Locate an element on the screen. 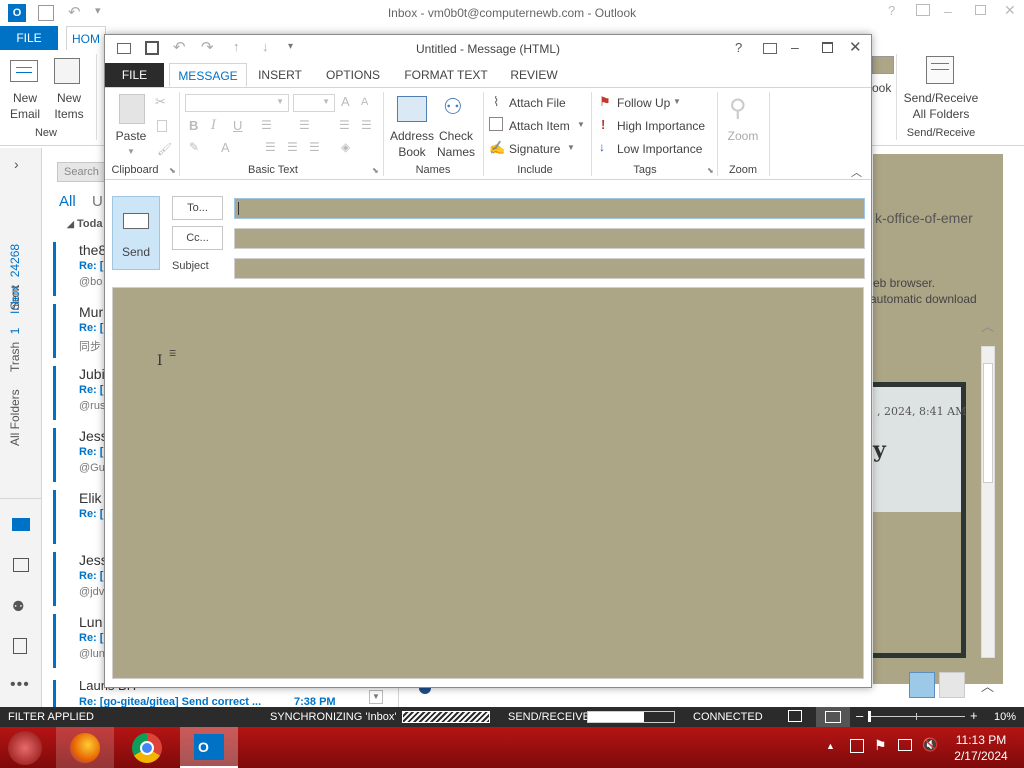 This screenshot has height=768, width=1024. shrink-font-icon: A is located at coordinates (364, 102).